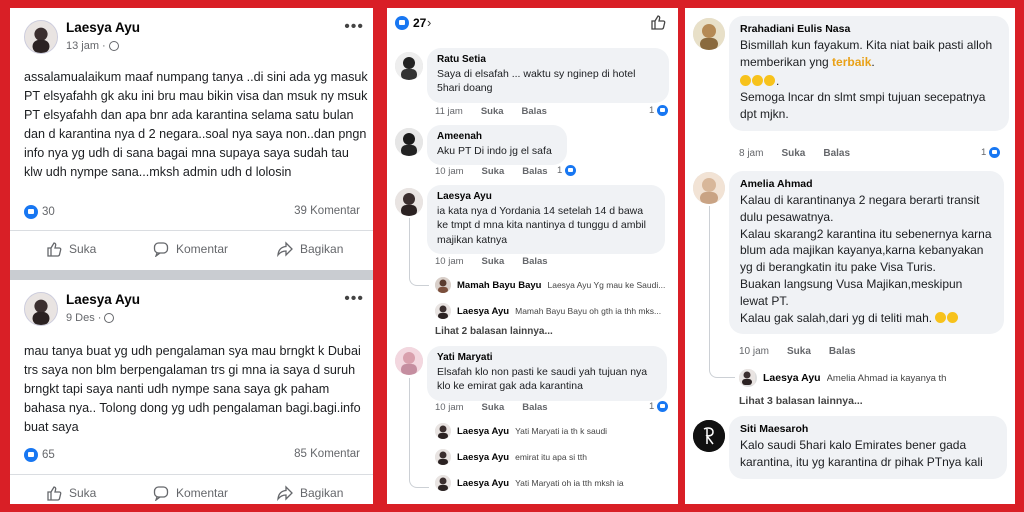  Describe the element at coordinates (82, 46) in the screenshot. I see `post-time: 13 jam` at that location.